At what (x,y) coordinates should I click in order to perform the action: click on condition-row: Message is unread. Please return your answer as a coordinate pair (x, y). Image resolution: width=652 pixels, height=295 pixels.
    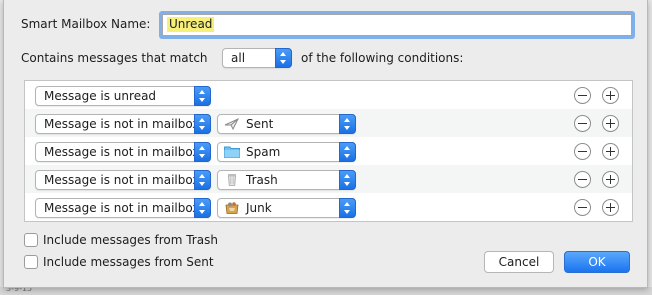
    Looking at the image, I should click on (328, 95).